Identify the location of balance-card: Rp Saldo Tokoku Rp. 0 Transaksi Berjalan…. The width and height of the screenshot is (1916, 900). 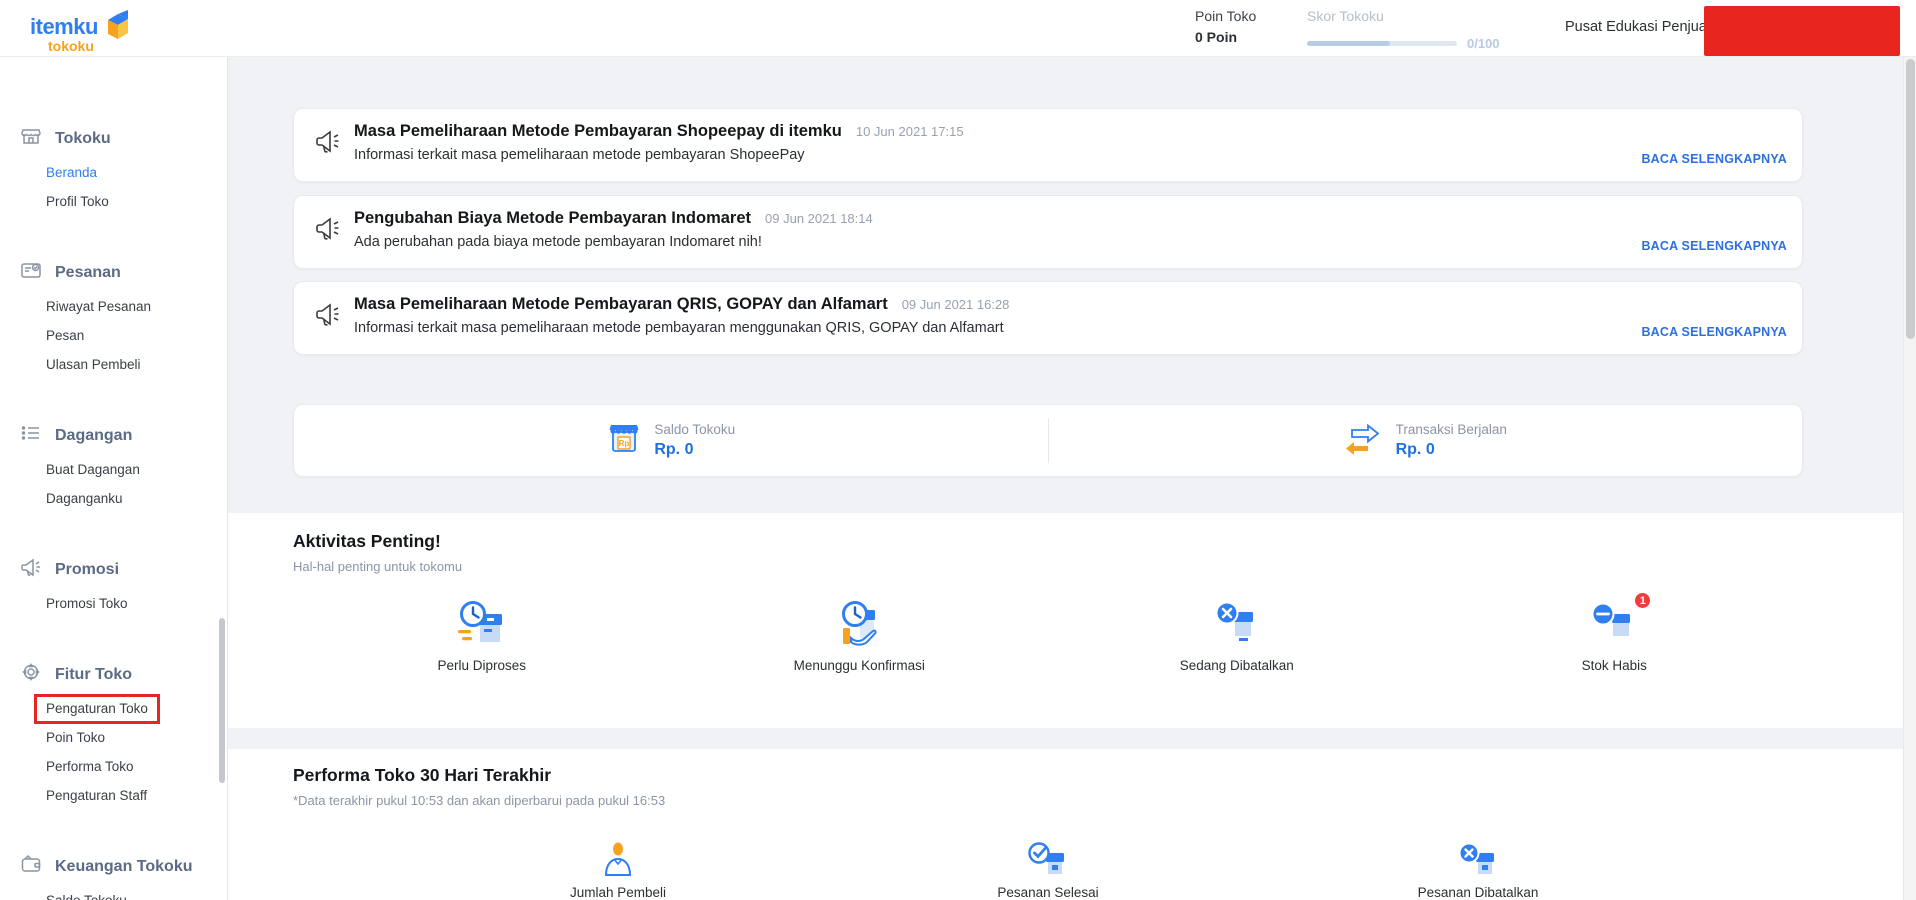
(1048, 440).